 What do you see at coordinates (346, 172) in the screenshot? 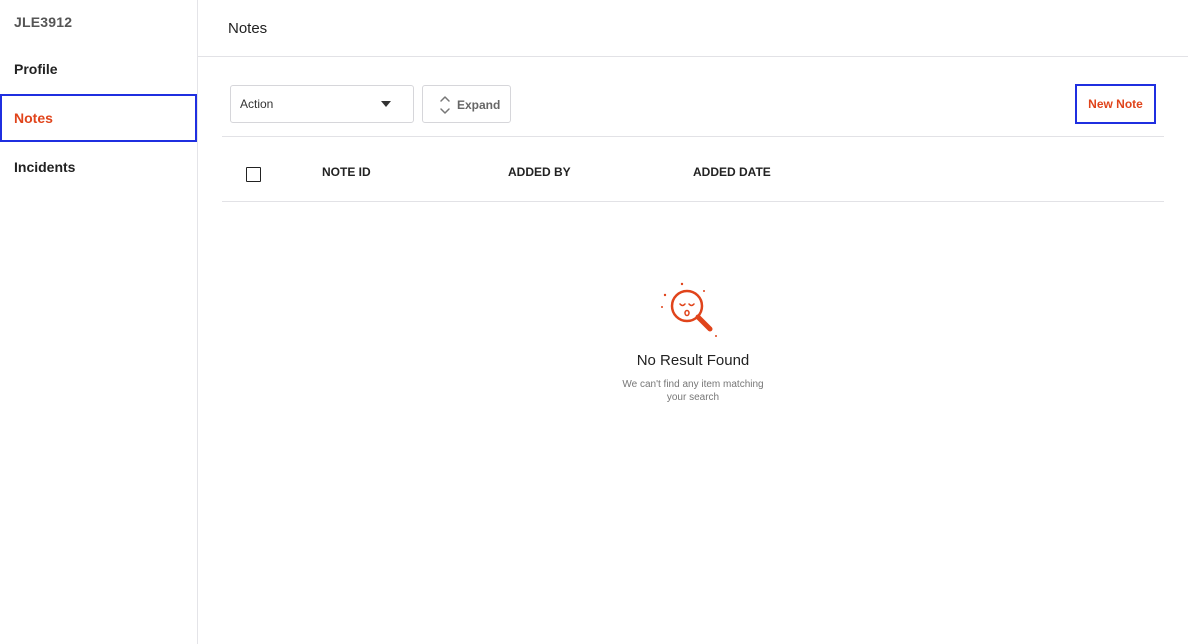
I see `column-header-note-id: NOTE ID` at bounding box center [346, 172].